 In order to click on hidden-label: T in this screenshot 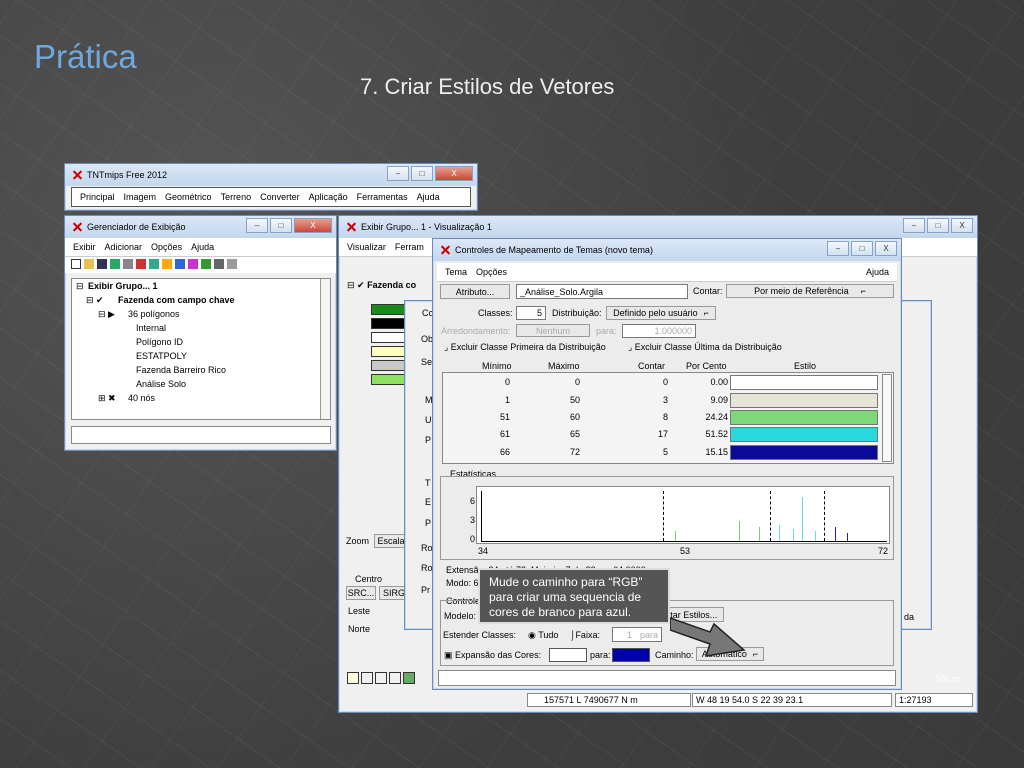, I will do `click(428, 483)`.